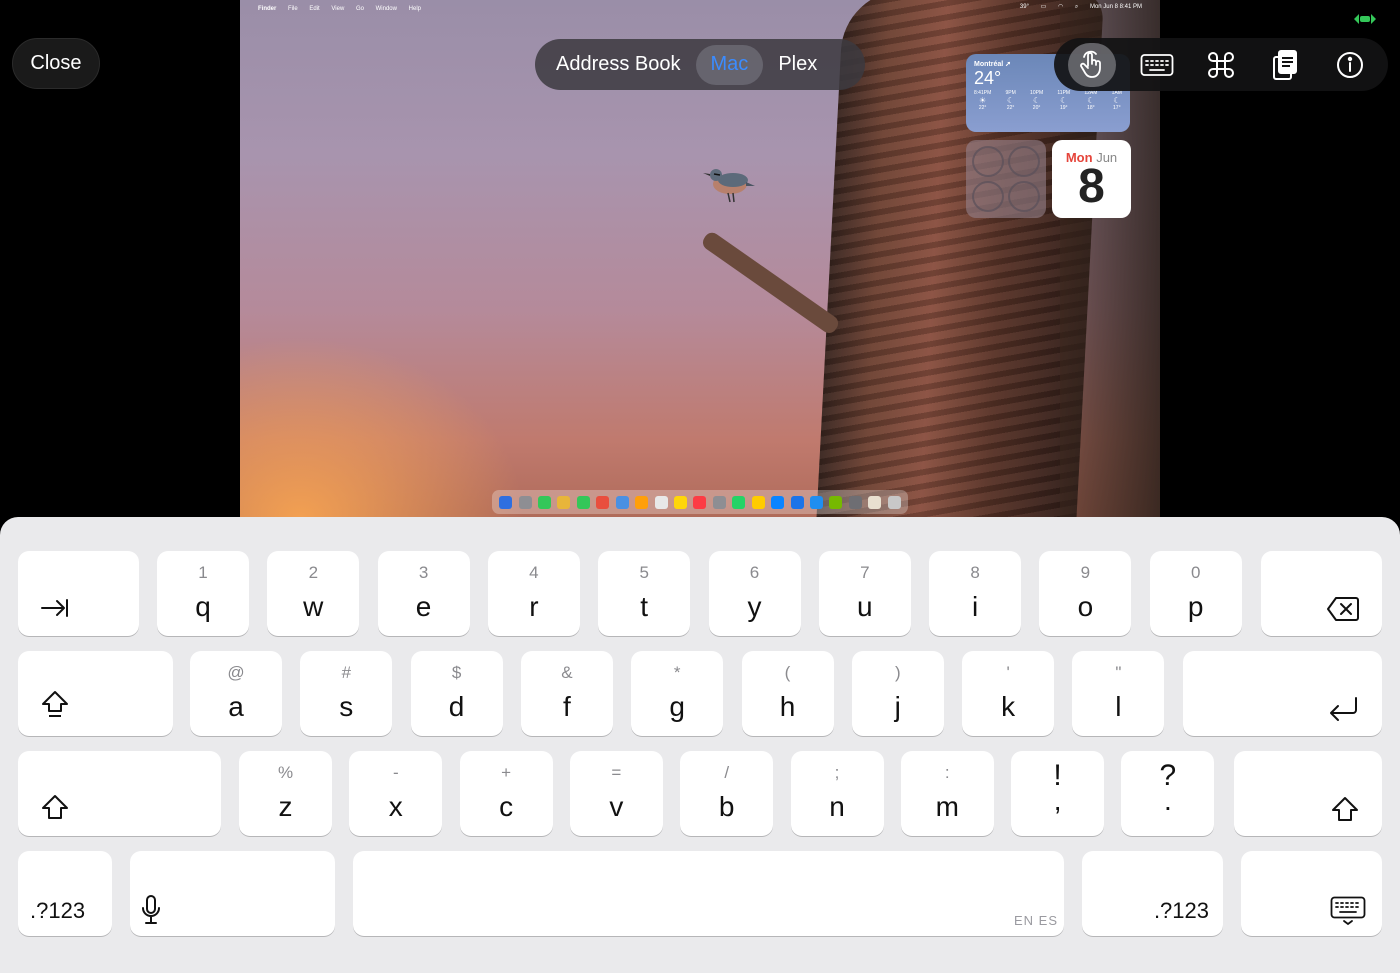 The width and height of the screenshot is (1400, 973). I want to click on mac-dock, so click(700, 502).